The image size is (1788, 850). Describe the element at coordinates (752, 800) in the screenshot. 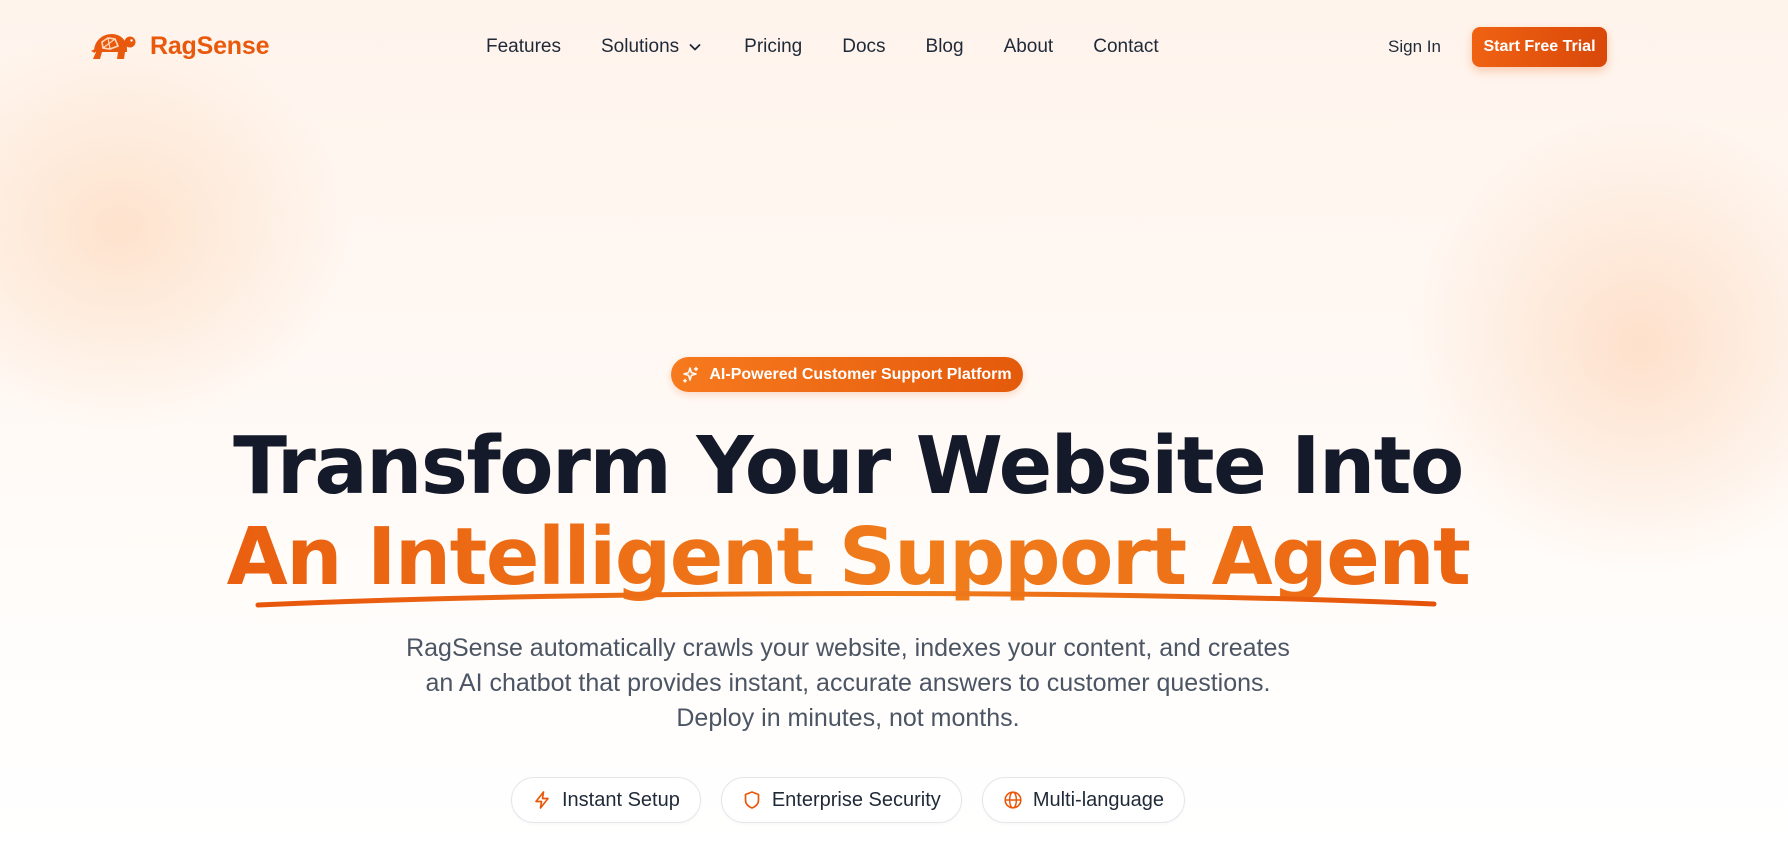

I see `shield-icon` at that location.